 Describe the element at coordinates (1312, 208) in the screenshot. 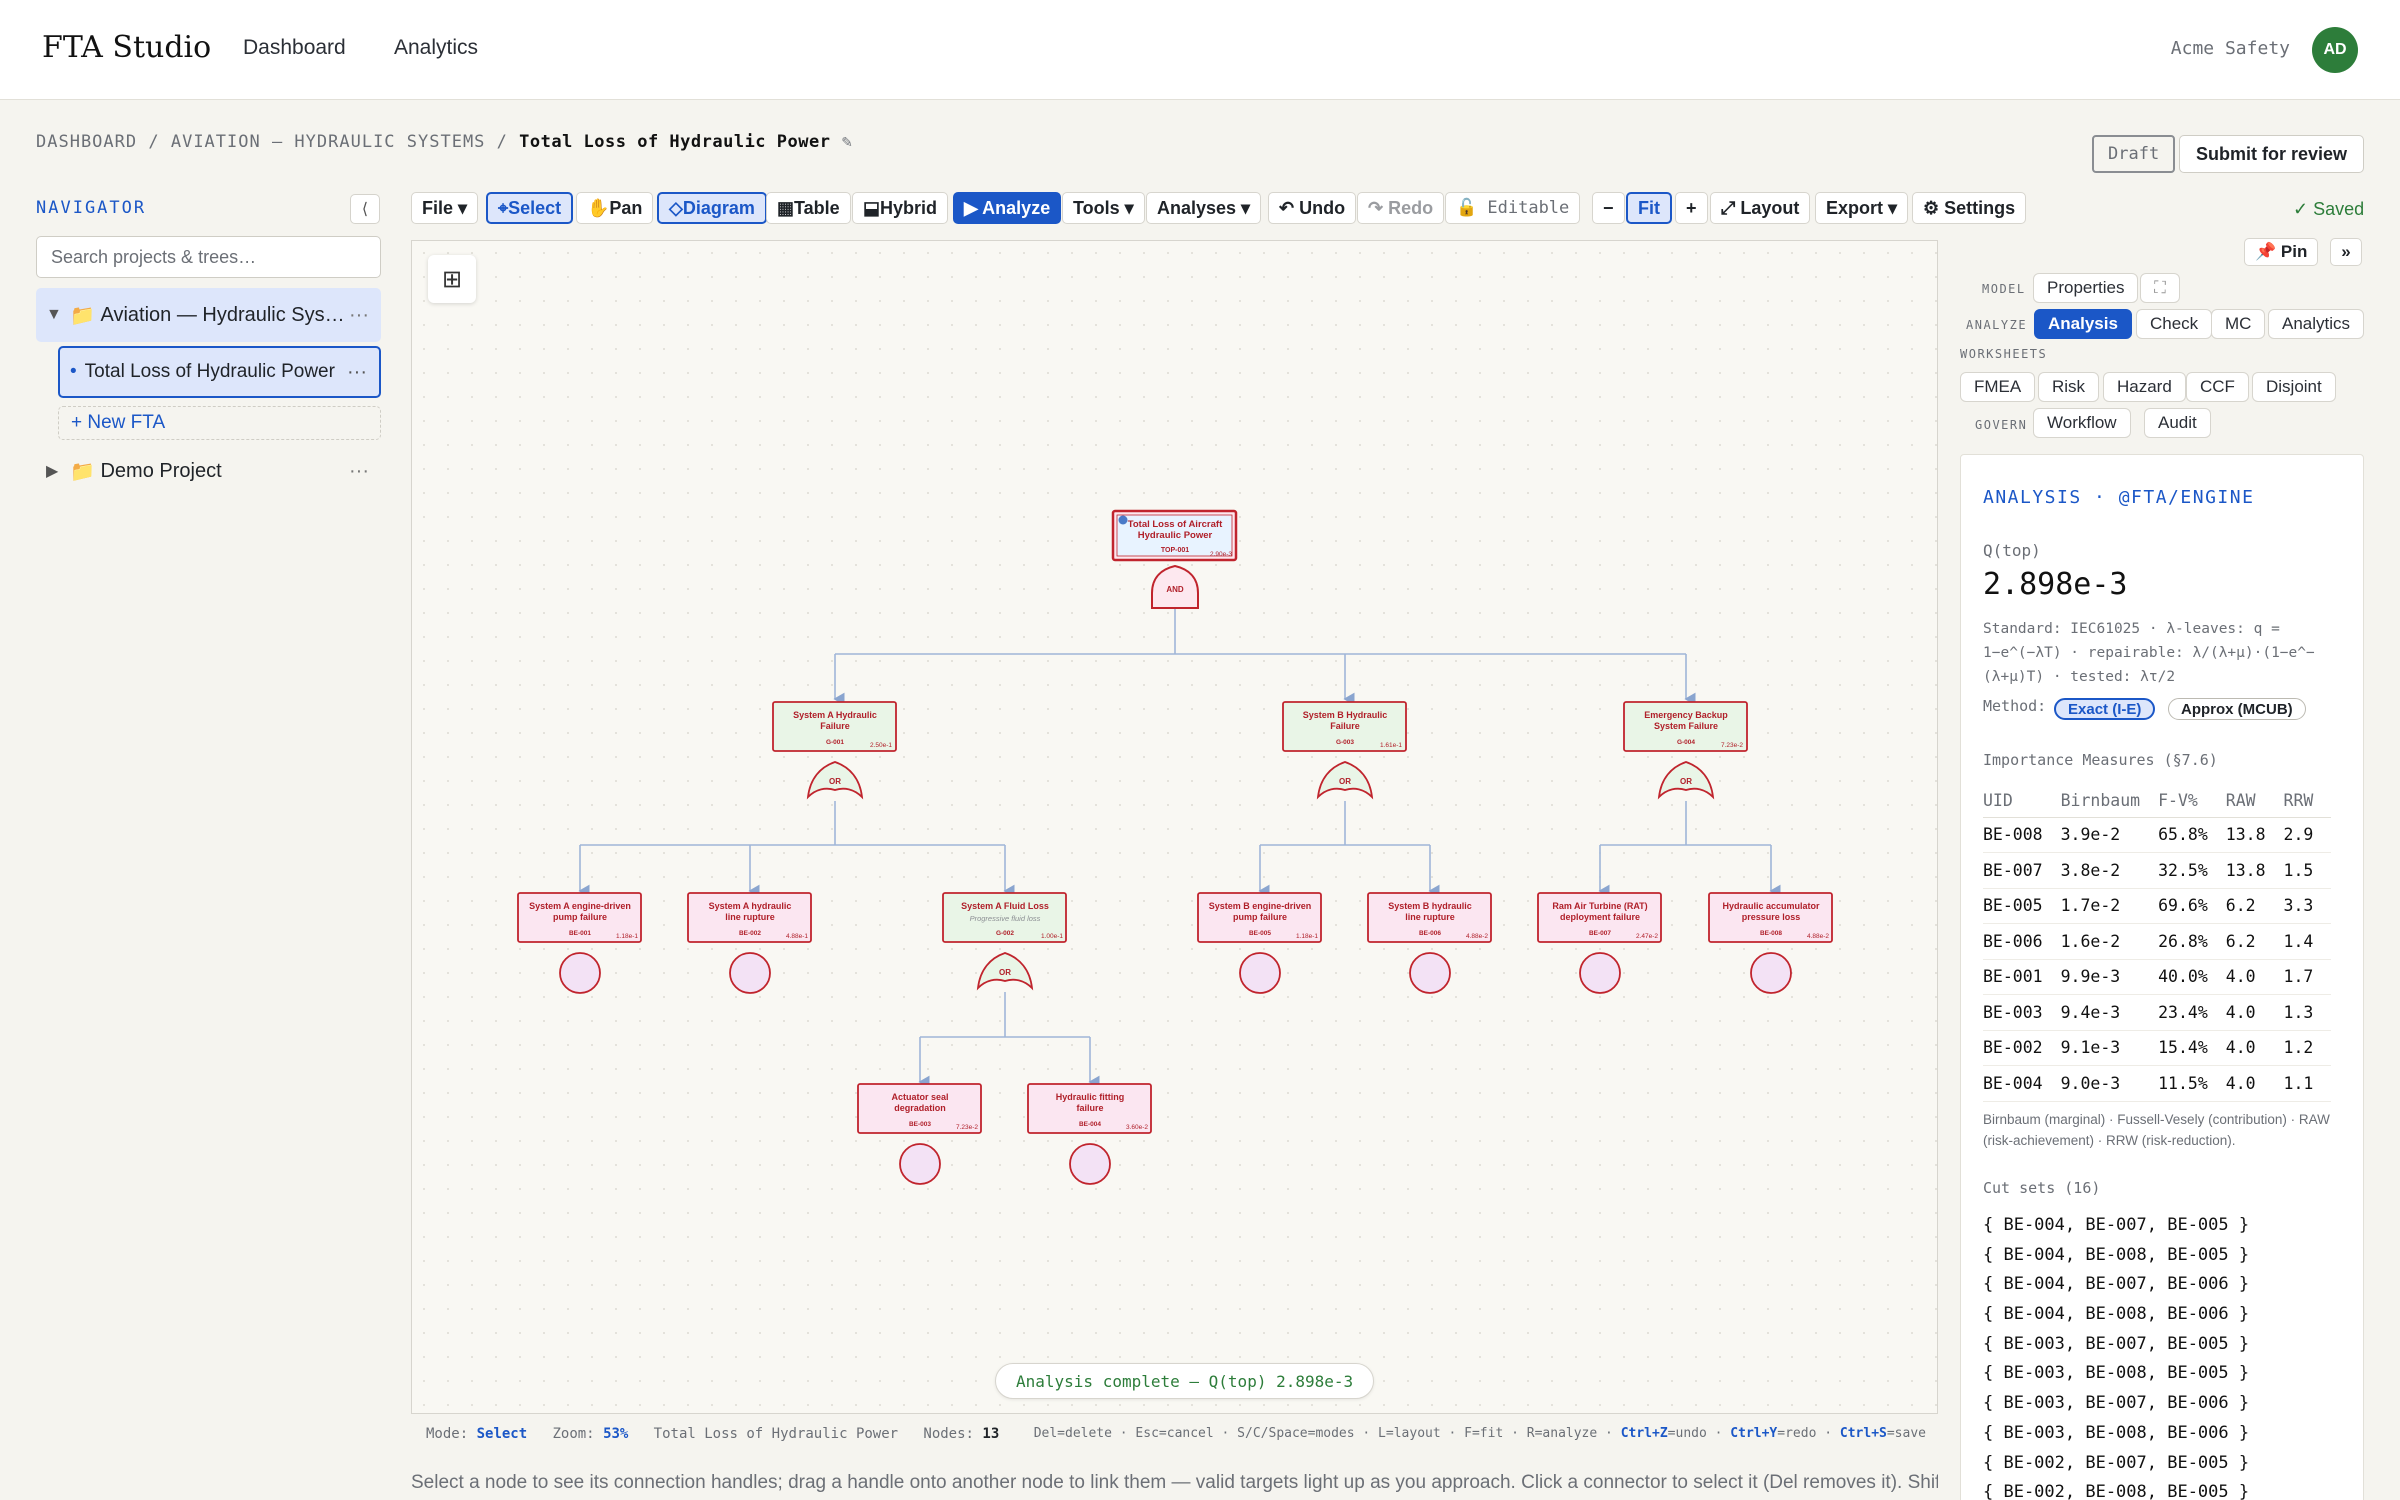

I see `undo-button: ↶ Undo` at that location.